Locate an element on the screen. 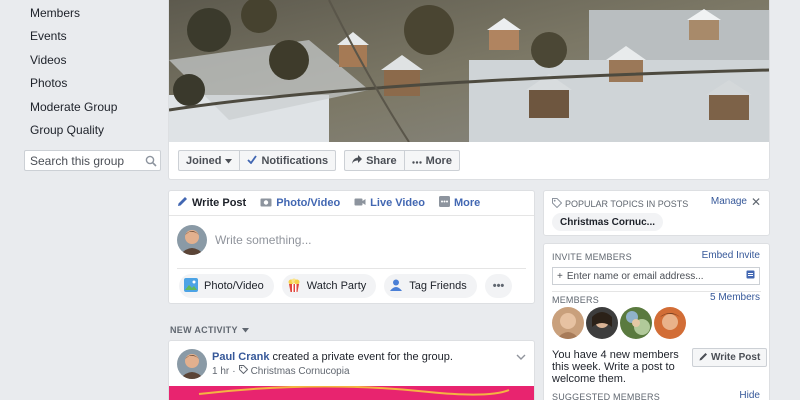 The width and height of the screenshot is (800, 400). post-action-text: created a private event for the group. is located at coordinates (361, 357).